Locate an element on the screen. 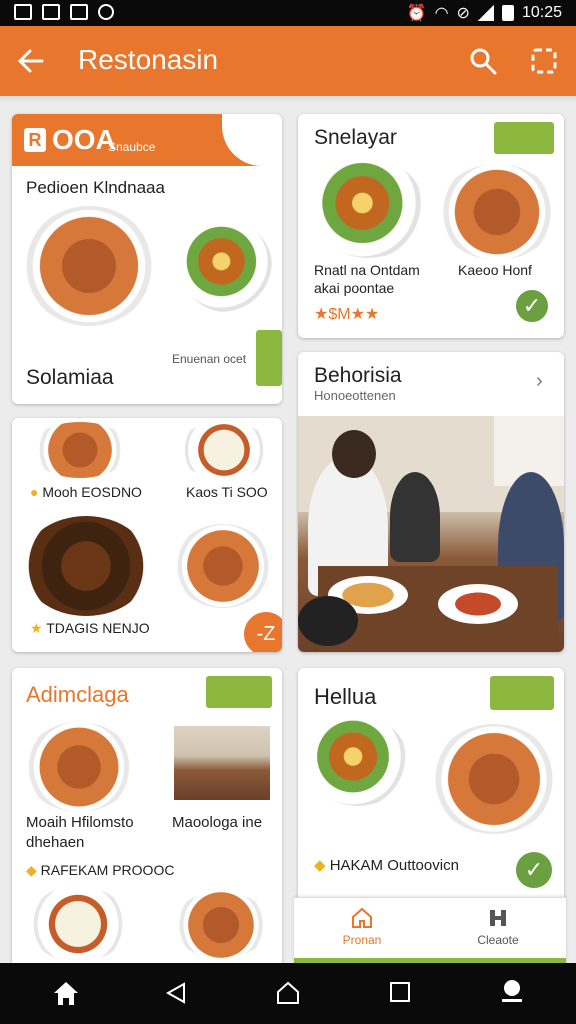  dish-label: Maoologa ine is located at coordinates (217, 822).